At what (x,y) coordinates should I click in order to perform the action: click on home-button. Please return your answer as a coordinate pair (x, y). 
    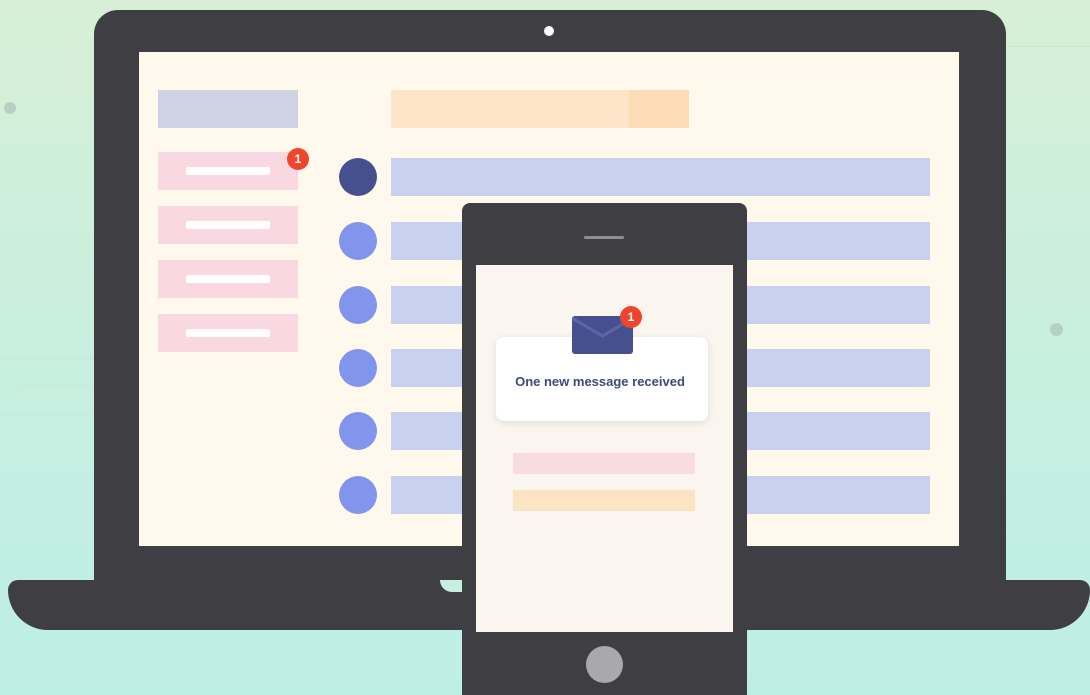
    Looking at the image, I should click on (604, 664).